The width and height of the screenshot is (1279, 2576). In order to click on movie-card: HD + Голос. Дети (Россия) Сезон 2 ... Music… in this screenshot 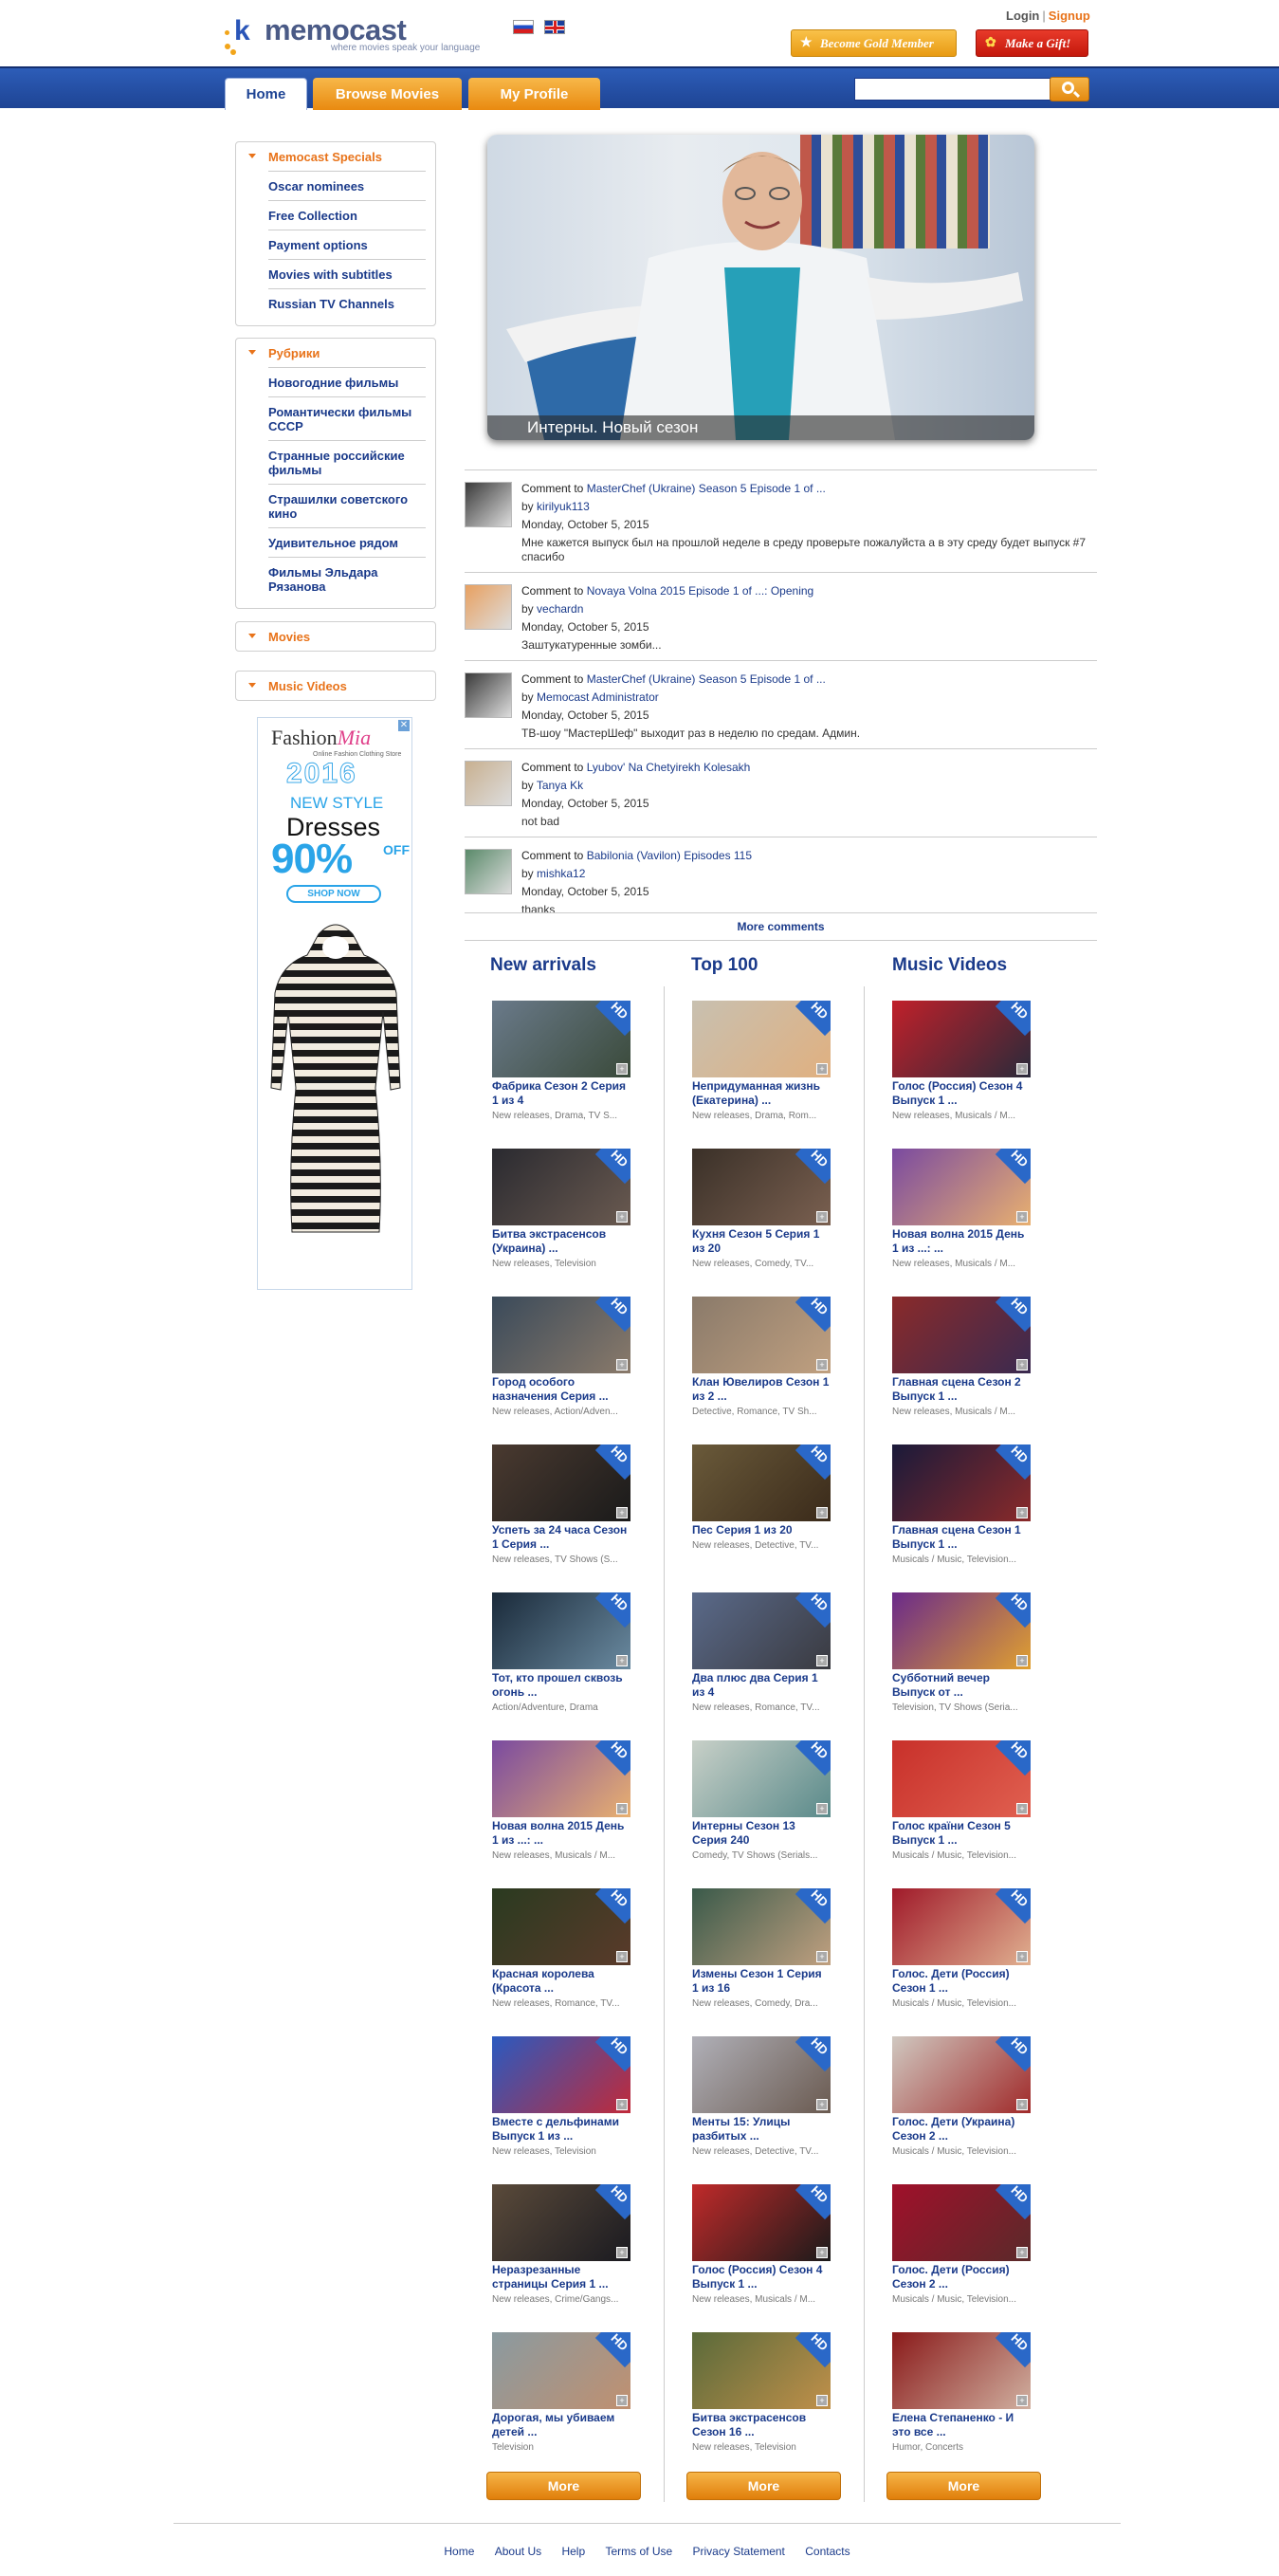, I will do `click(968, 2245)`.